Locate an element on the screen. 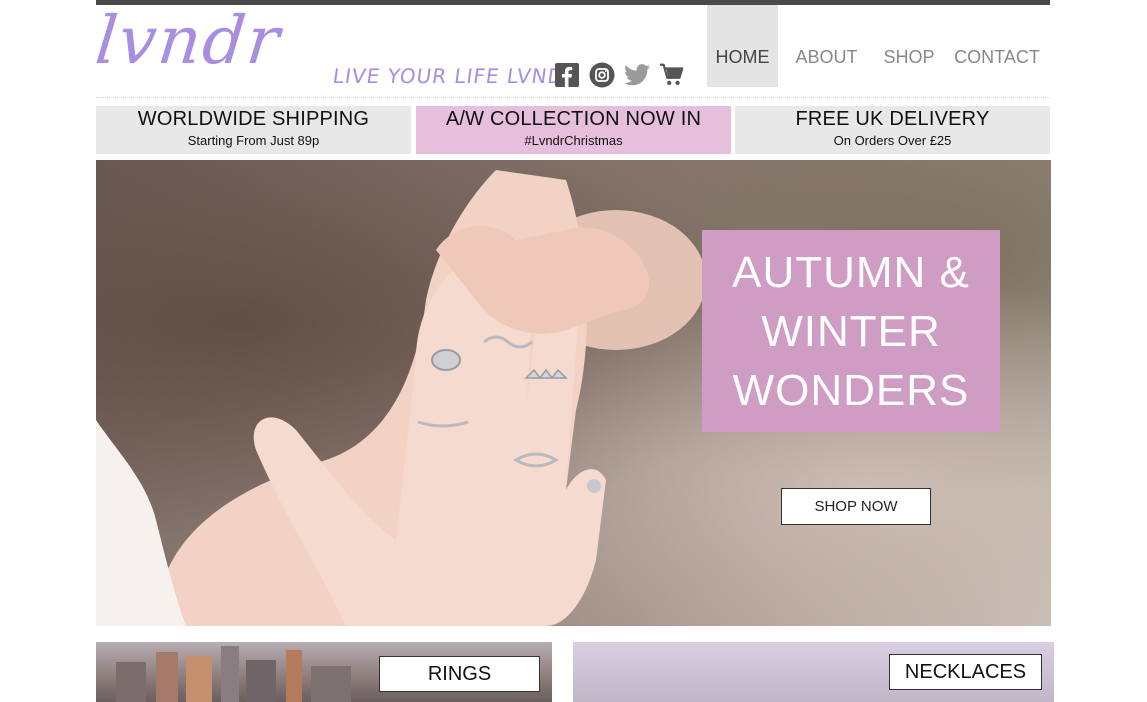  instagram-icon is located at coordinates (602, 75).